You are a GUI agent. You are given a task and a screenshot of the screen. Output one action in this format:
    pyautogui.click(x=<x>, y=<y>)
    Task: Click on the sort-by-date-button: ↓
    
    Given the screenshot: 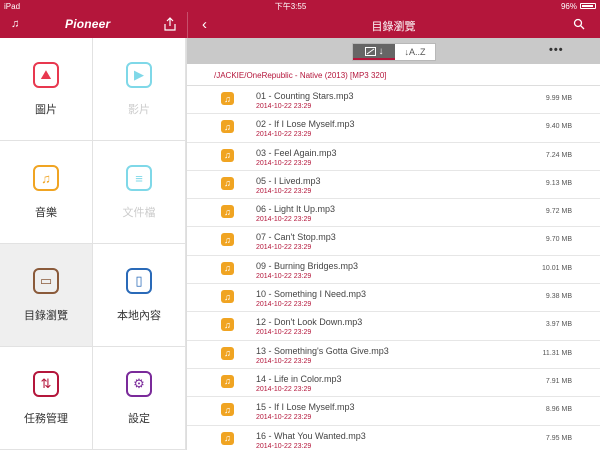 What is the action you would take?
    pyautogui.click(x=374, y=52)
    